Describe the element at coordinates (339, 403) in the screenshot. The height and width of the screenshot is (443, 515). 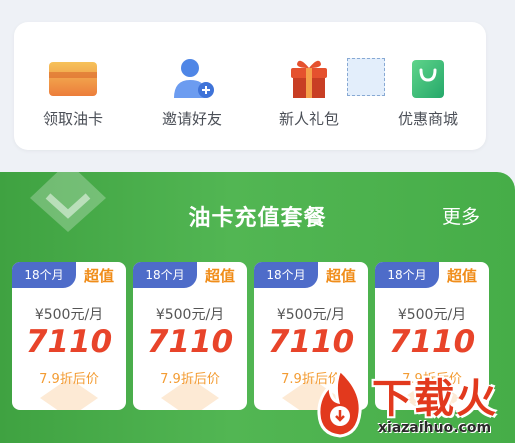
I see `flame-logo-icon` at that location.